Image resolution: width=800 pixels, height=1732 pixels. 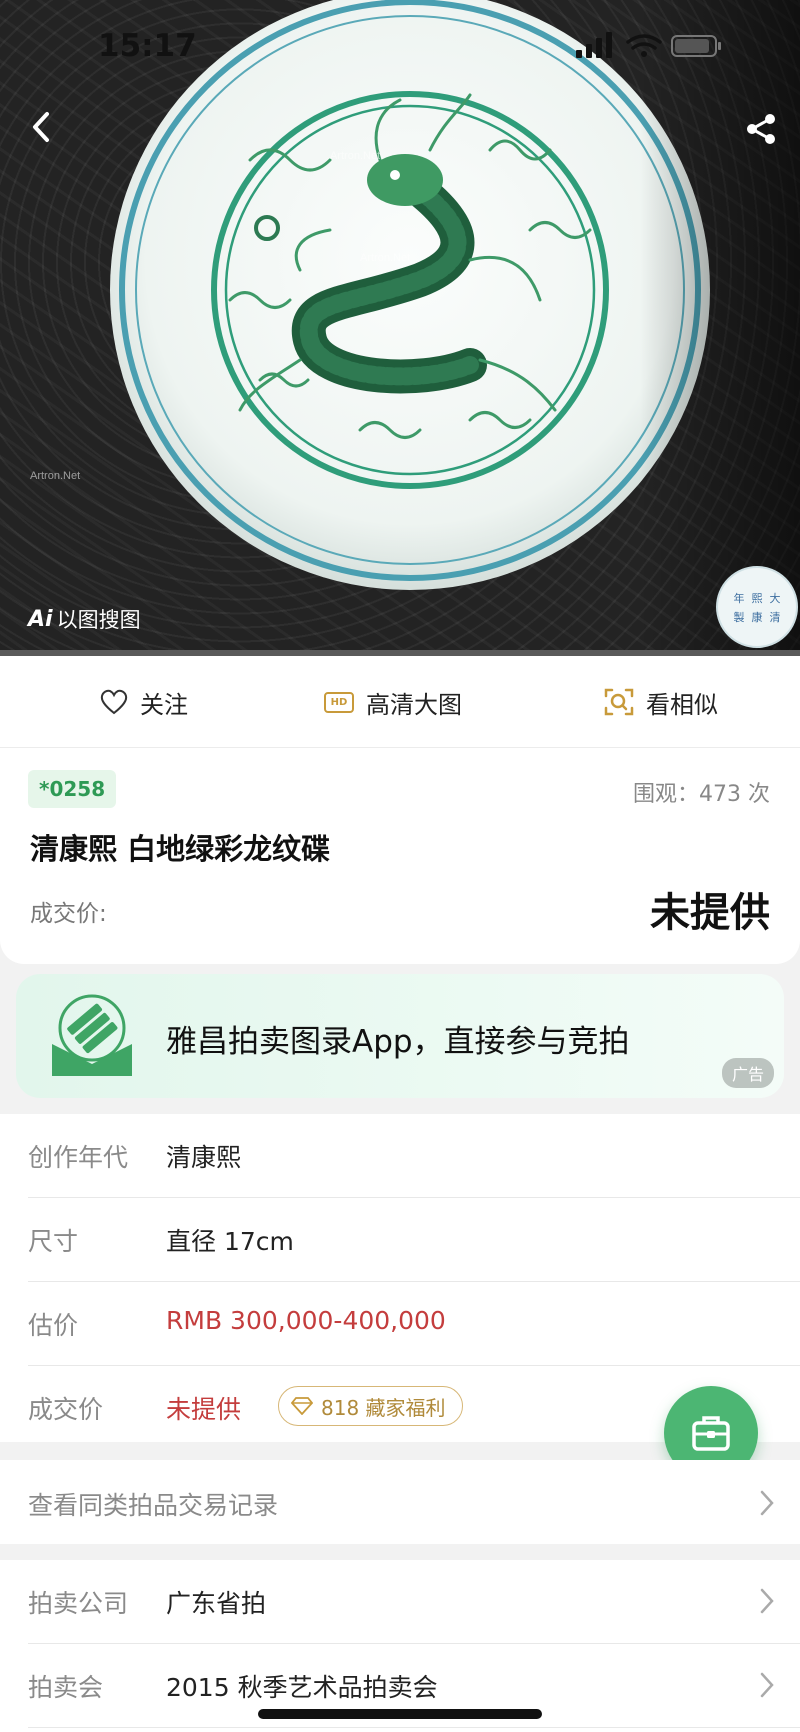 What do you see at coordinates (204, 1157) in the screenshot?
I see `era-value: 清康熙` at bounding box center [204, 1157].